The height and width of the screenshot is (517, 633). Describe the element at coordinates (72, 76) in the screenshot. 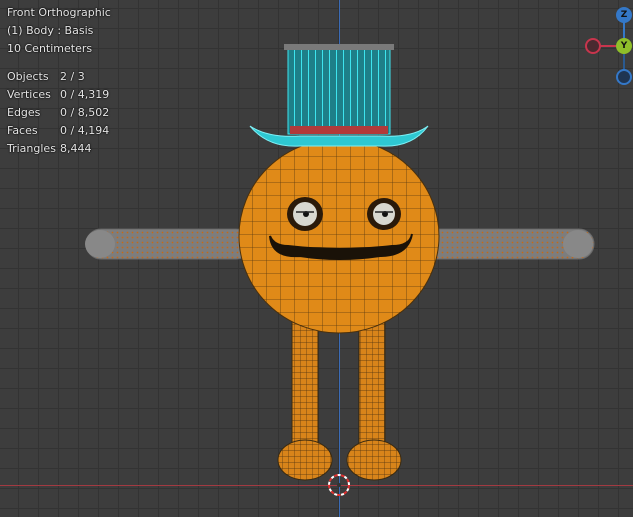

I see `stat-value: 2 / 3` at that location.